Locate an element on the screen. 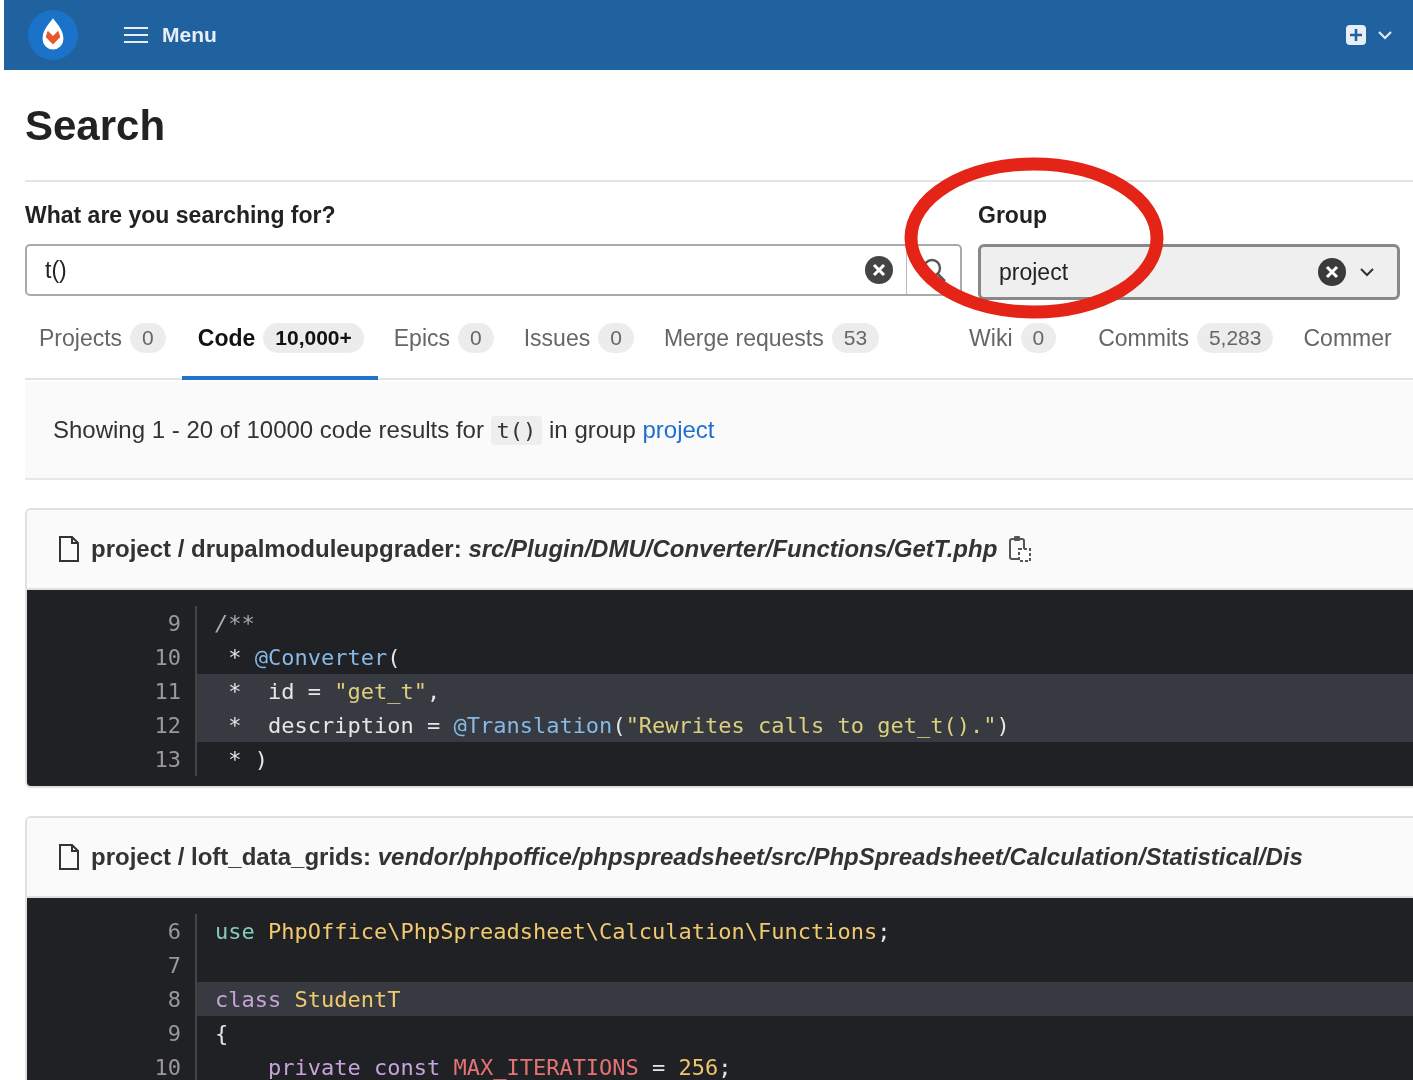 This screenshot has width=1413, height=1080. page-title: Search is located at coordinates (96, 126).